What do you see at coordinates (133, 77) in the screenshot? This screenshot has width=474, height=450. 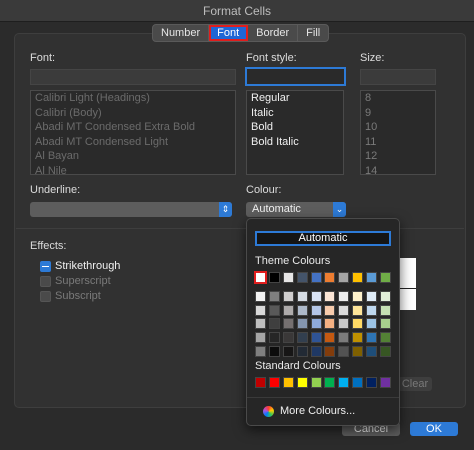 I see `font-input` at bounding box center [133, 77].